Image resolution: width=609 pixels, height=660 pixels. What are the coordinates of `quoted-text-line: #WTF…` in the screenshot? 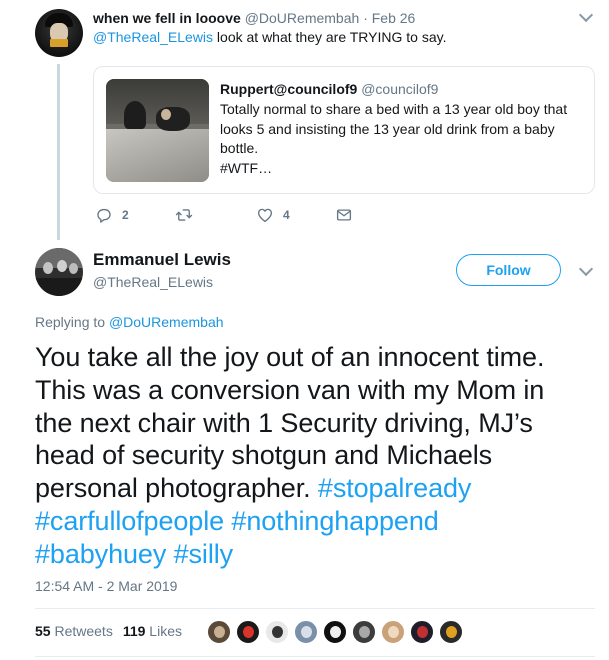 It's located at (246, 167).